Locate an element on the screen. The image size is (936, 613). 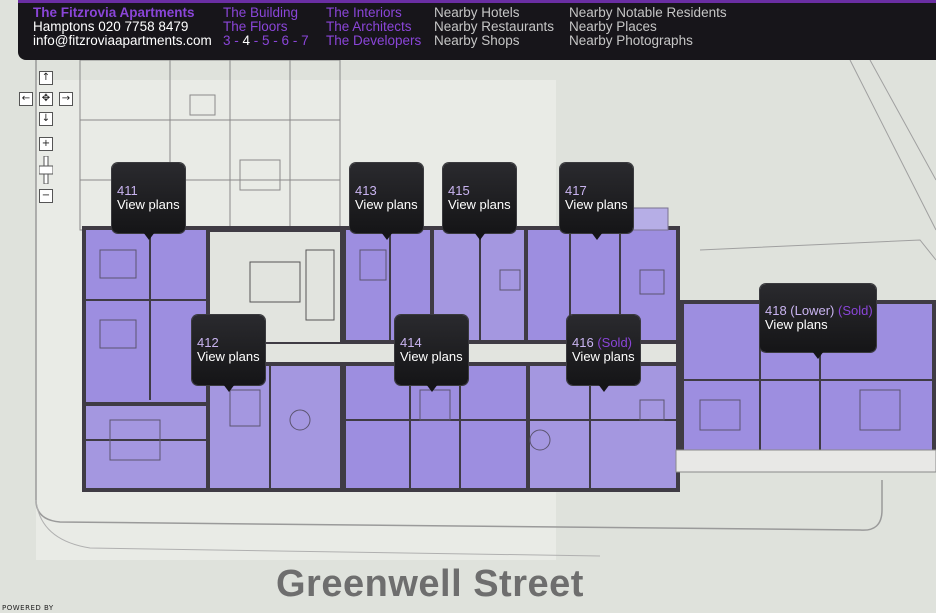
floor-selector: 3 - 4 - 5 - 6 - 7 is located at coordinates (266, 40).